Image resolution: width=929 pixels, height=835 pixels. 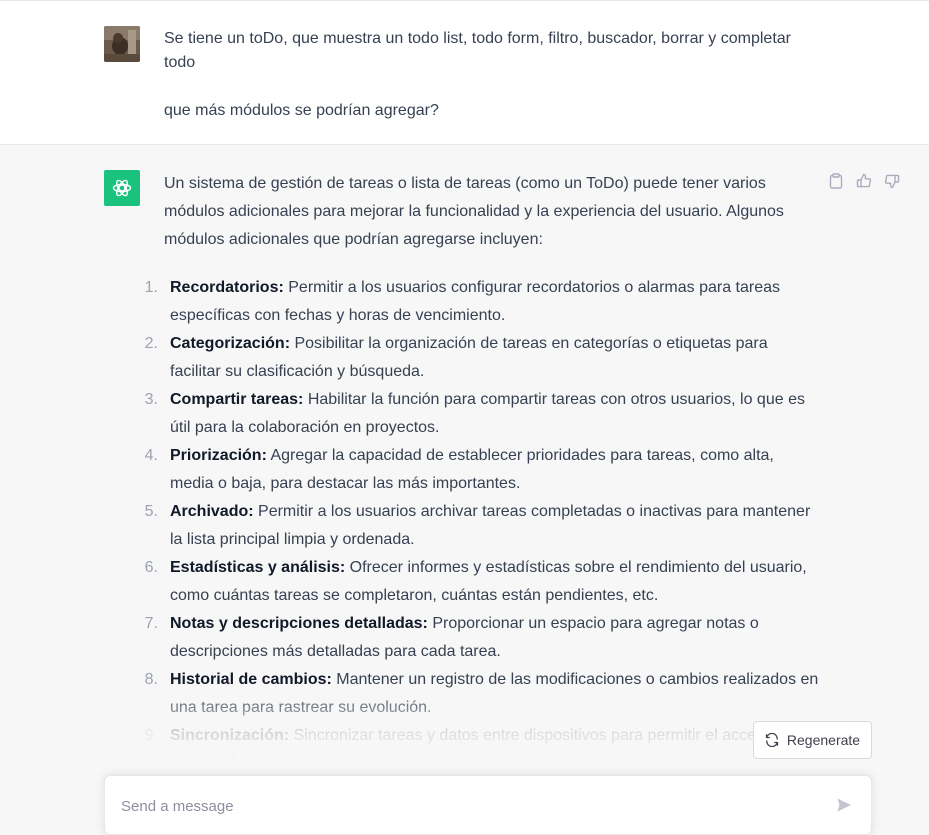 What do you see at coordinates (151, 287) in the screenshot?
I see `list-number: 1.` at bounding box center [151, 287].